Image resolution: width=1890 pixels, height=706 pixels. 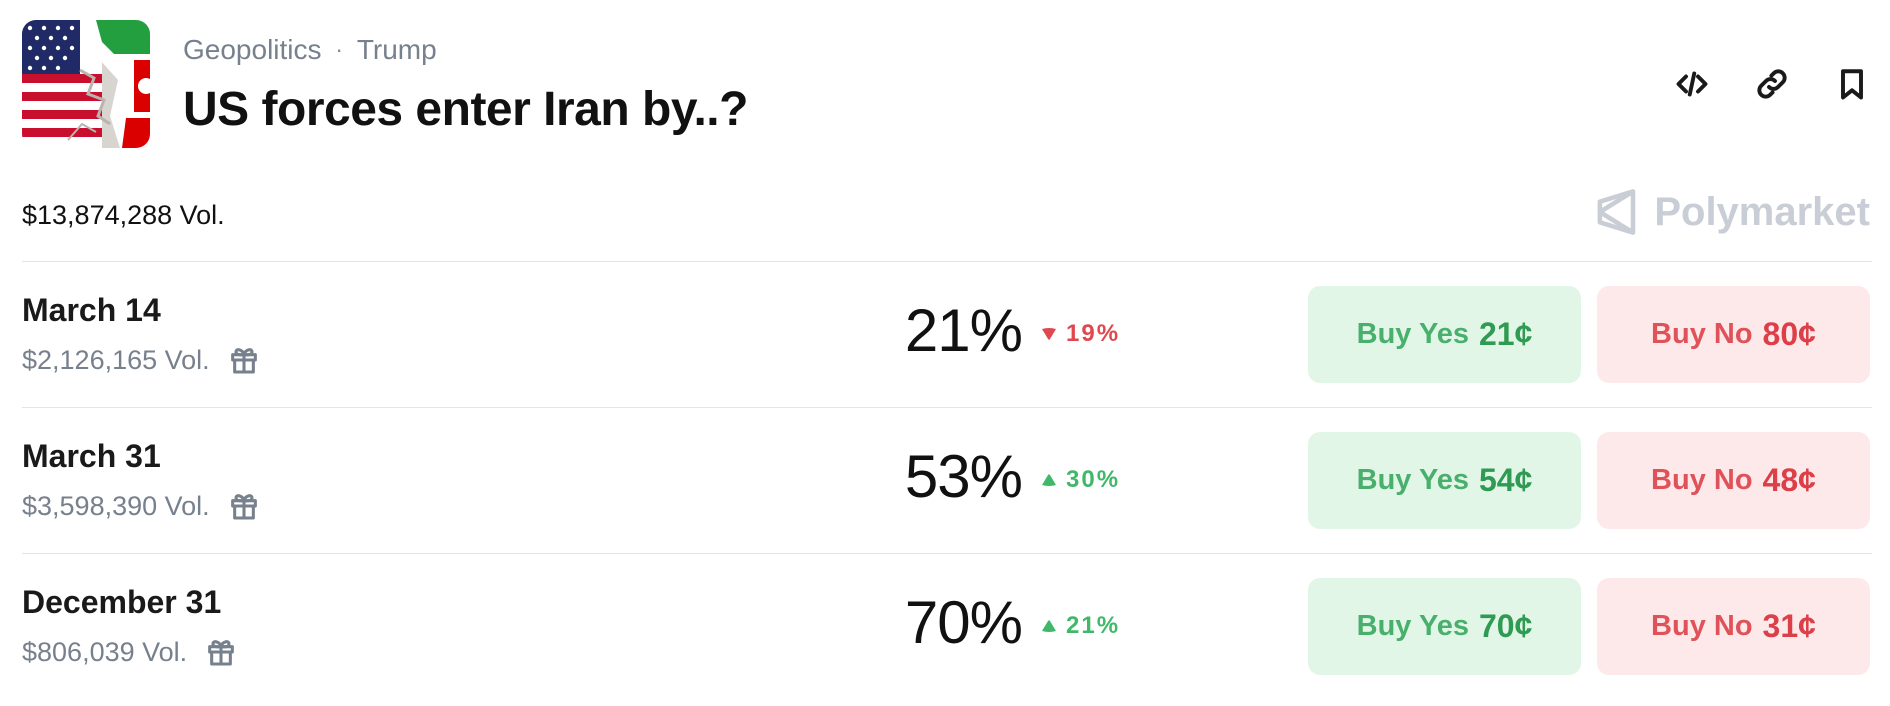 I want to click on code-icon, so click(x=1692, y=84).